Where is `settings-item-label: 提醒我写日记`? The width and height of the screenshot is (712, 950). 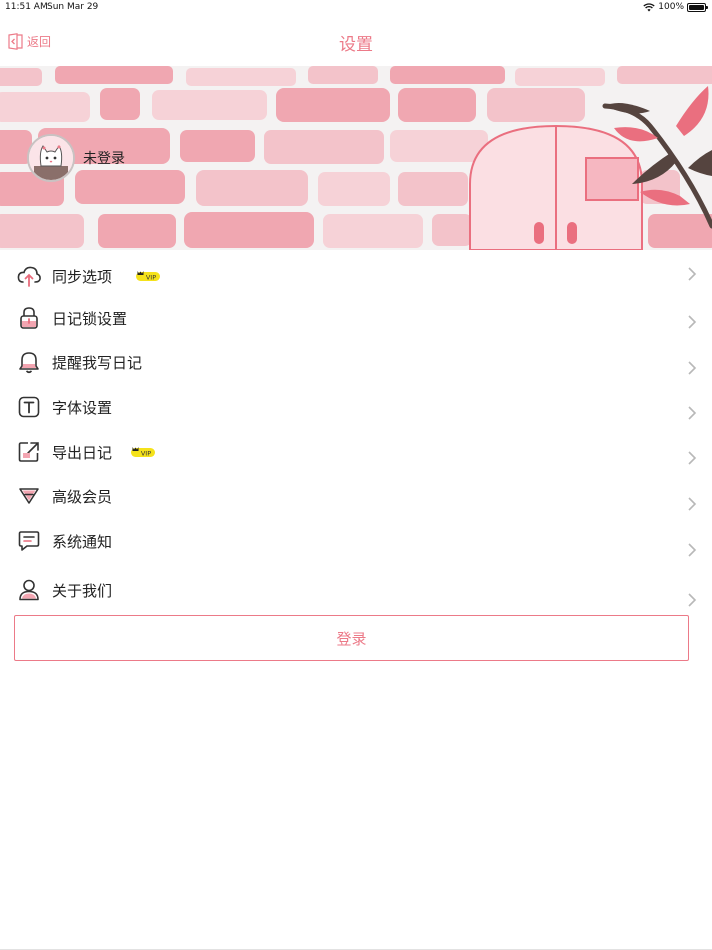 settings-item-label: 提醒我写日记 is located at coordinates (97, 362).